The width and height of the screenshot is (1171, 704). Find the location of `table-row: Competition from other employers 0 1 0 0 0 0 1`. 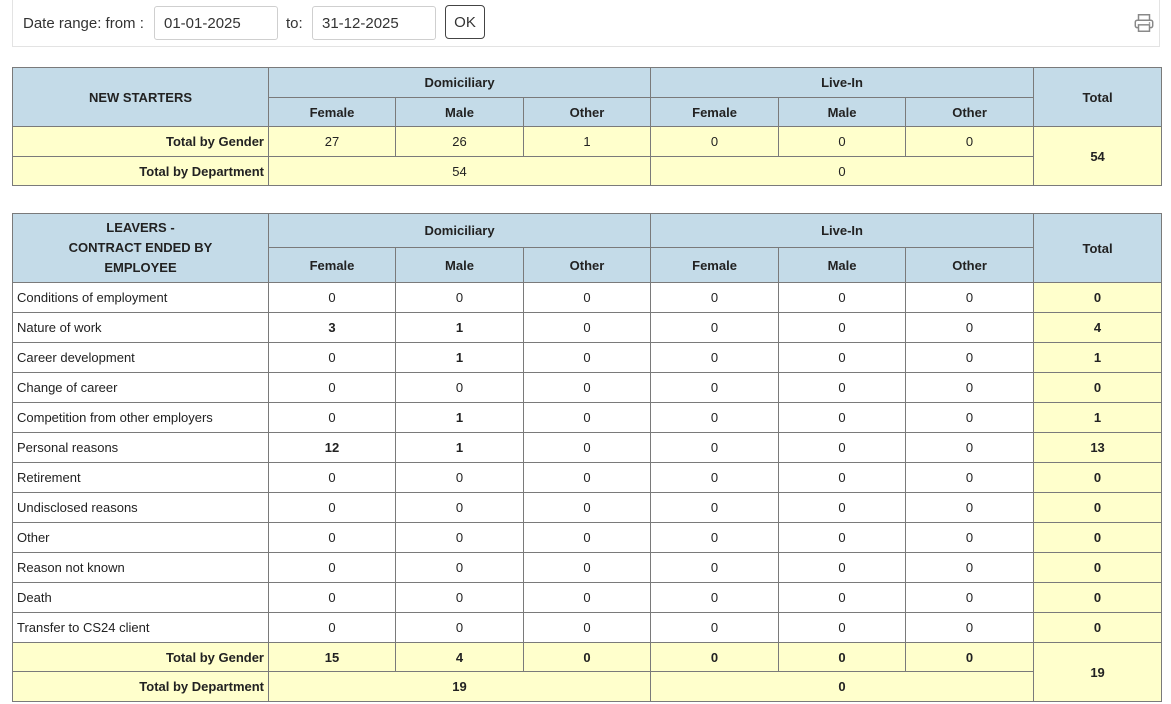

table-row: Competition from other employers 0 1 0 0 0 0 1 is located at coordinates (587, 417).